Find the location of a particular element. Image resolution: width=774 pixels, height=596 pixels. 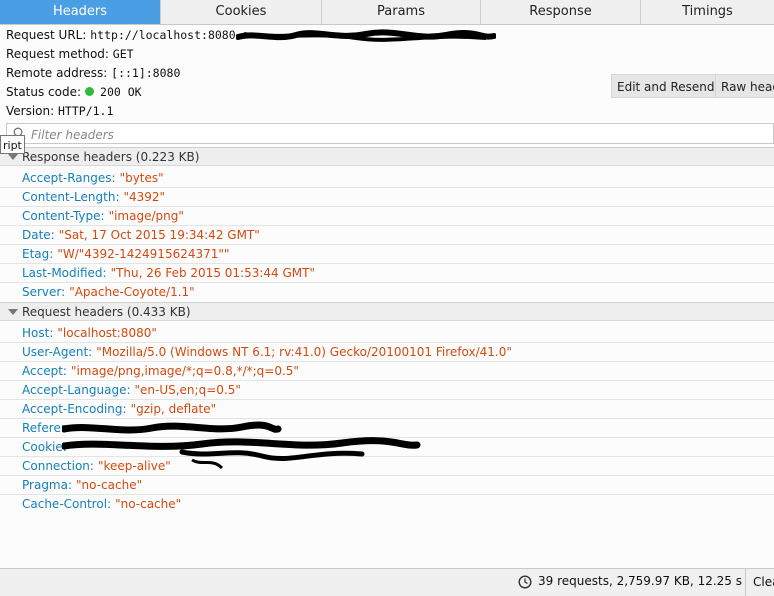

response-headers-section: Response headers (0.223 KB) is located at coordinates (387, 156).